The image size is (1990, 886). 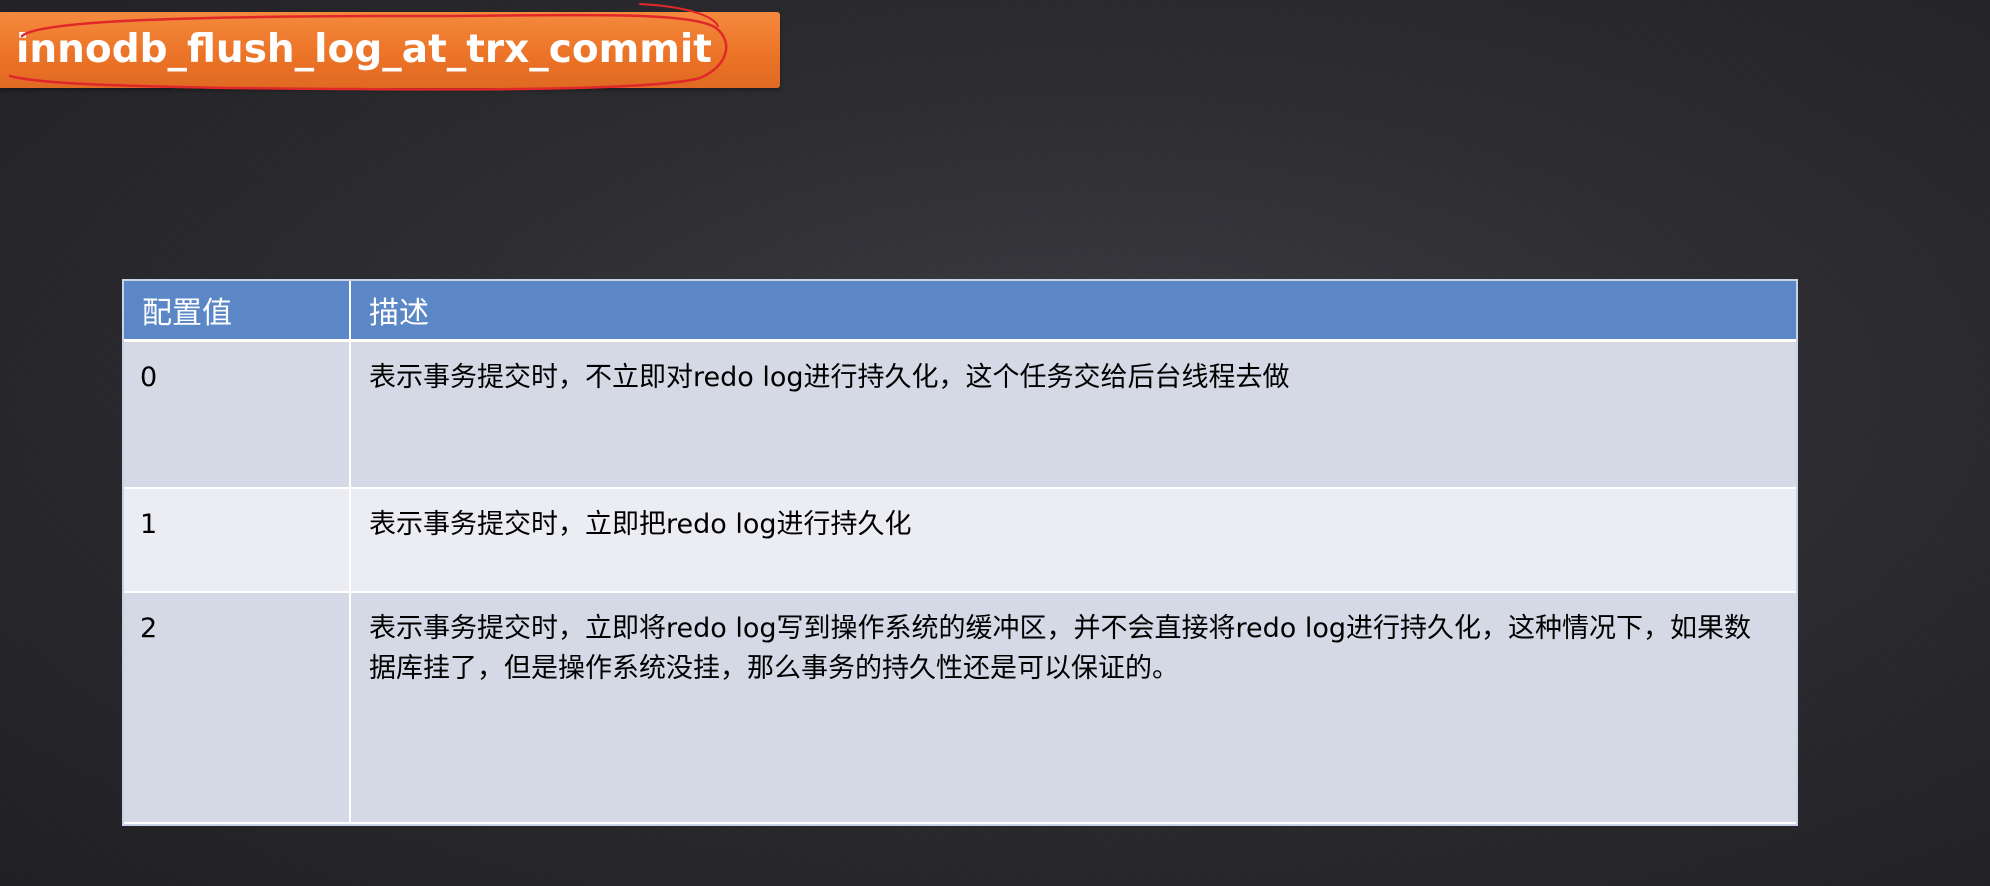 I want to click on title-banner: innodb_flush_log_at_trx_commit, so click(x=390, y=50).